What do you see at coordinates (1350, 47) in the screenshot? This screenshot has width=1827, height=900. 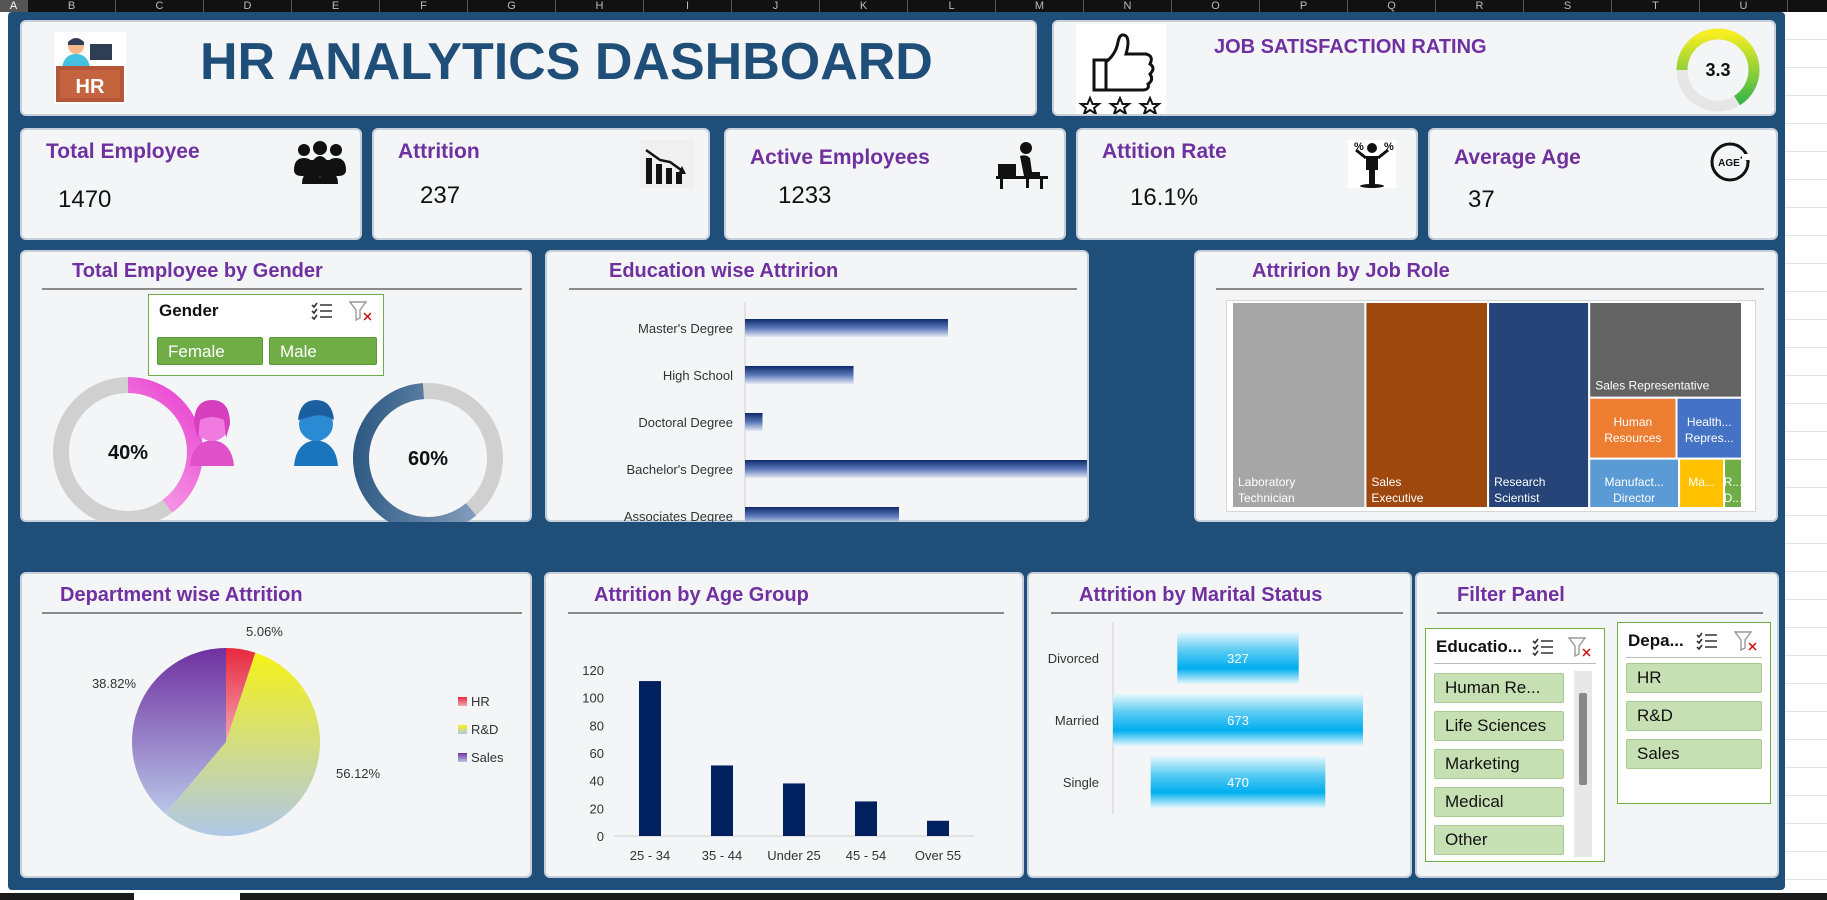 I see `job-satisfaction-label: JOB SATISFACTION RATING` at bounding box center [1350, 47].